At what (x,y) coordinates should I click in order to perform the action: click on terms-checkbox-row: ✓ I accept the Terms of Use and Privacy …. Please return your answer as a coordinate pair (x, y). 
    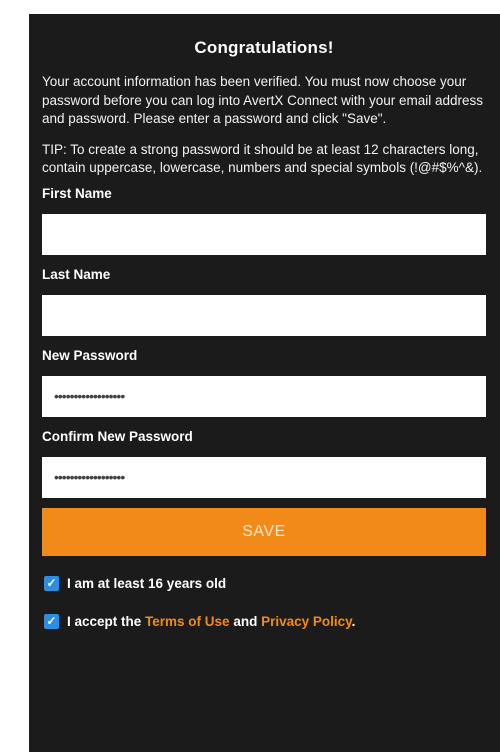
    Looking at the image, I should click on (264, 622).